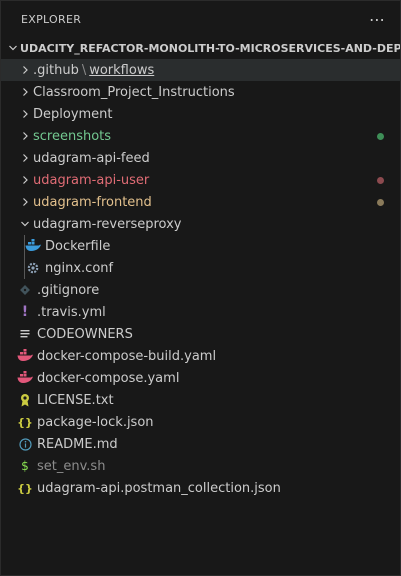 This screenshot has width=401, height=576. I want to click on tree-item-screenshots: screenshots, so click(200, 136).